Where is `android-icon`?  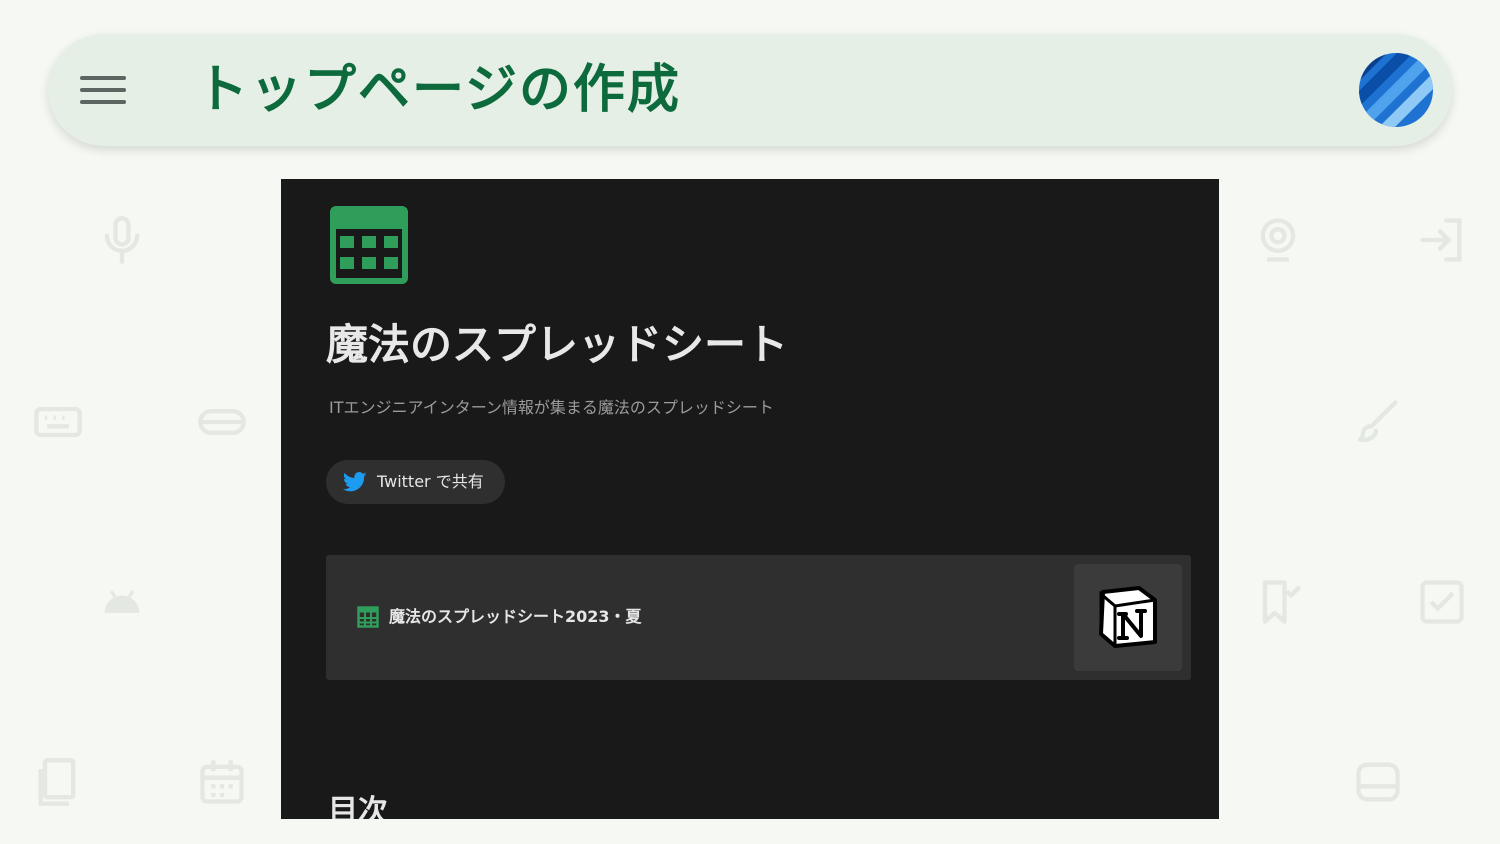
android-icon is located at coordinates (122, 602).